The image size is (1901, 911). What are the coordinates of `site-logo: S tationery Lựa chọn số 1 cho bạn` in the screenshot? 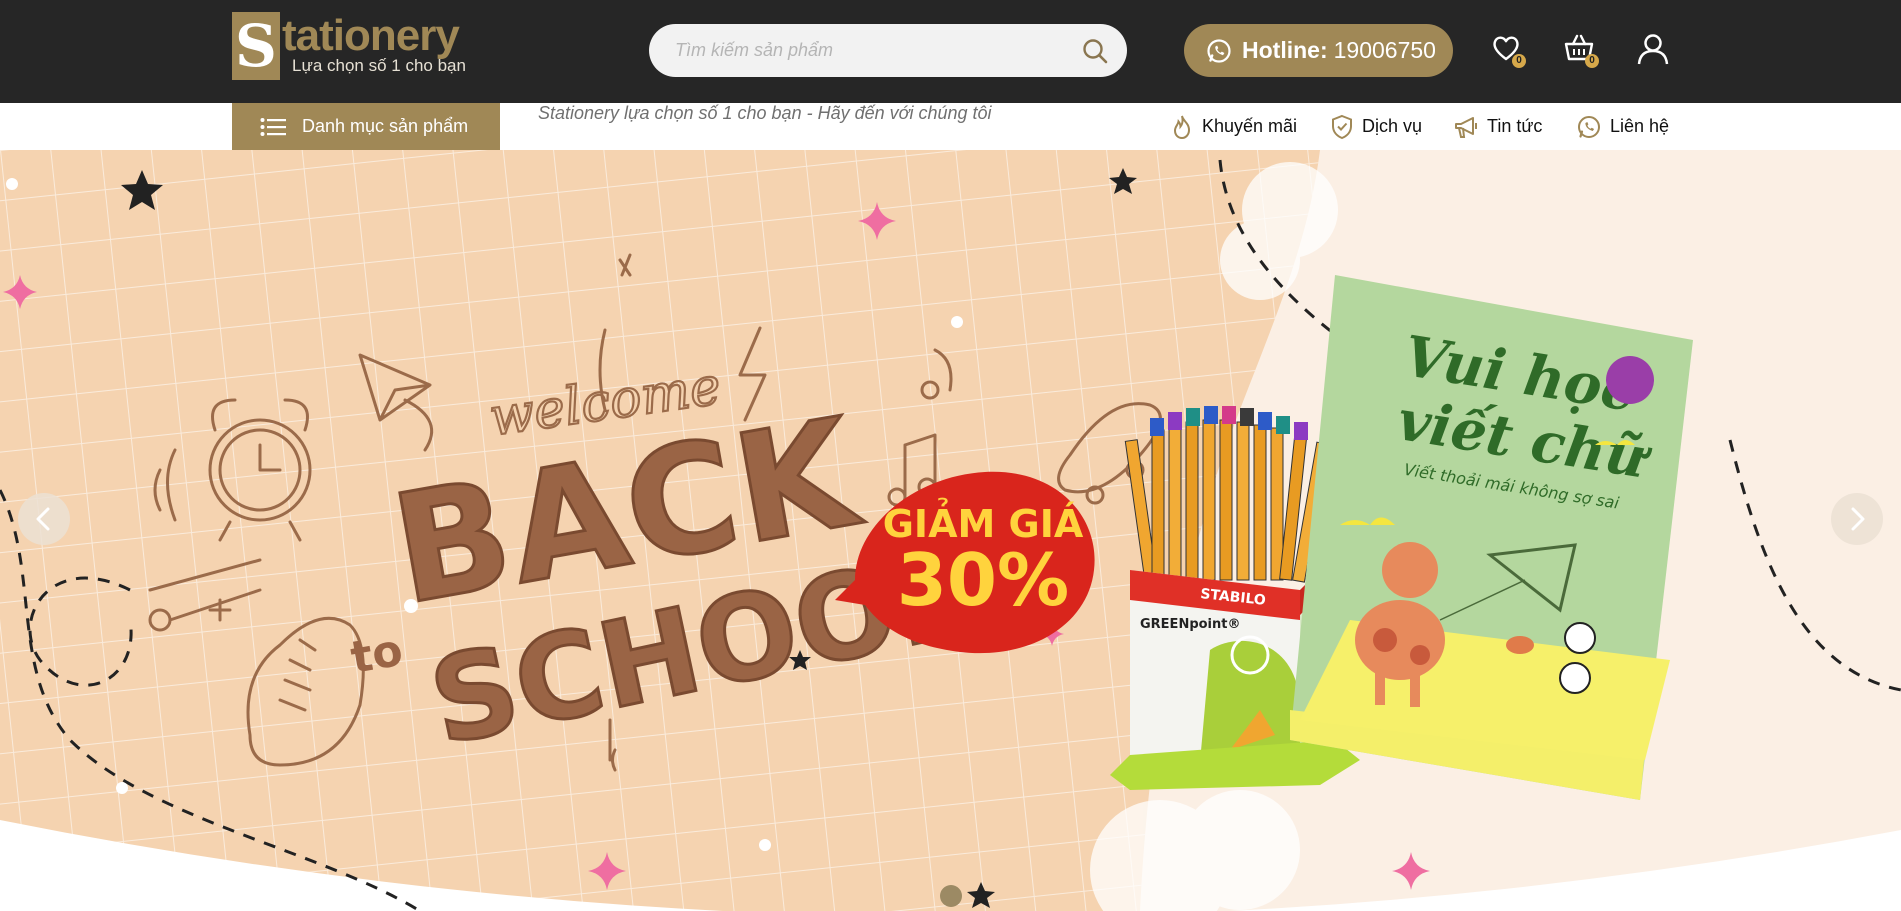 It's located at (362, 46).